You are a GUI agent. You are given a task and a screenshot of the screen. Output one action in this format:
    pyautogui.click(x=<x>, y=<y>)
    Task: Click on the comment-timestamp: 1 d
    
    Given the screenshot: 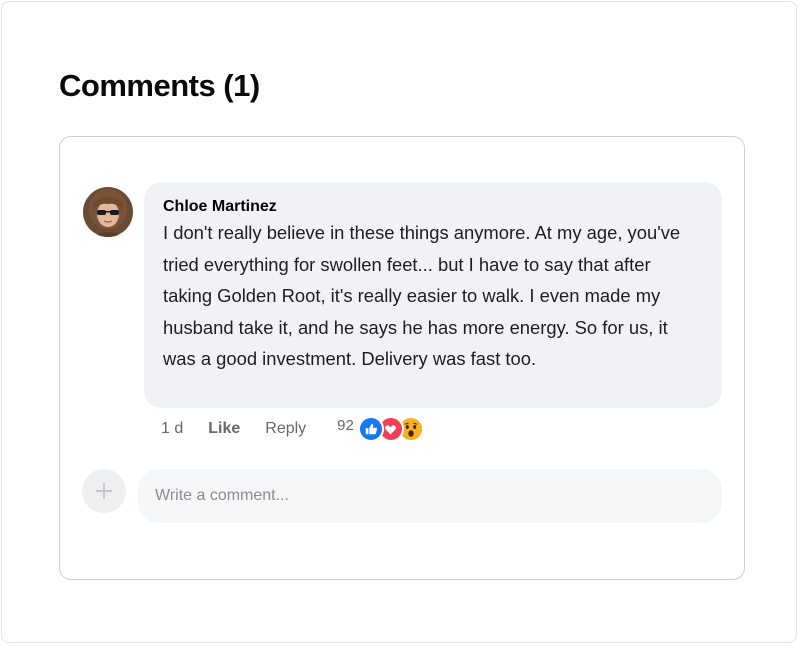 What is the action you would take?
    pyautogui.click(x=172, y=429)
    